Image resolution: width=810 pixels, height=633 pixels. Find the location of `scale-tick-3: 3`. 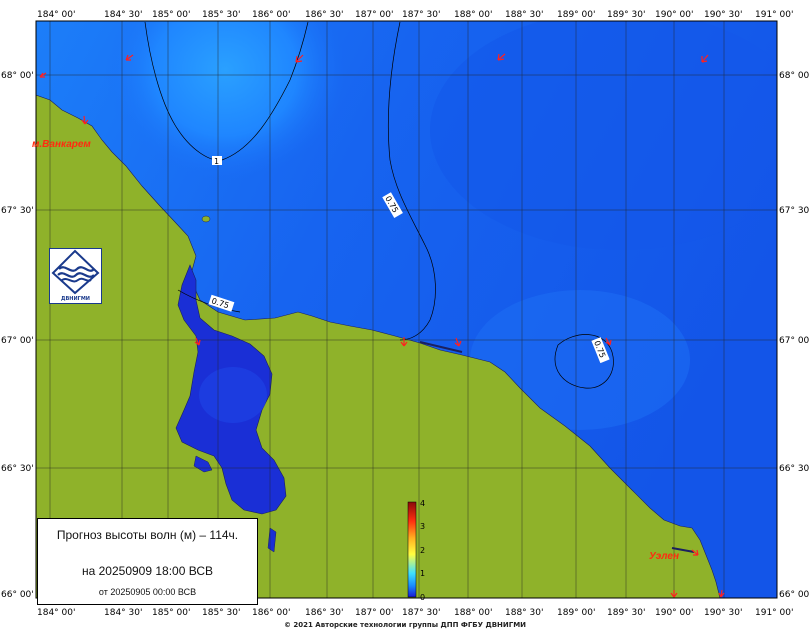

scale-tick-3: 3 is located at coordinates (422, 526).